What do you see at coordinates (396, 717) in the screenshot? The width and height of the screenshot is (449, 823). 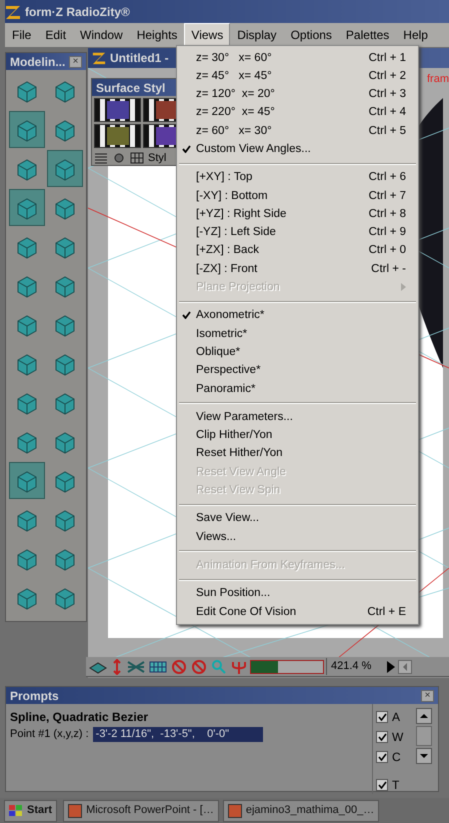 I see `checkbox-option: A` at bounding box center [396, 717].